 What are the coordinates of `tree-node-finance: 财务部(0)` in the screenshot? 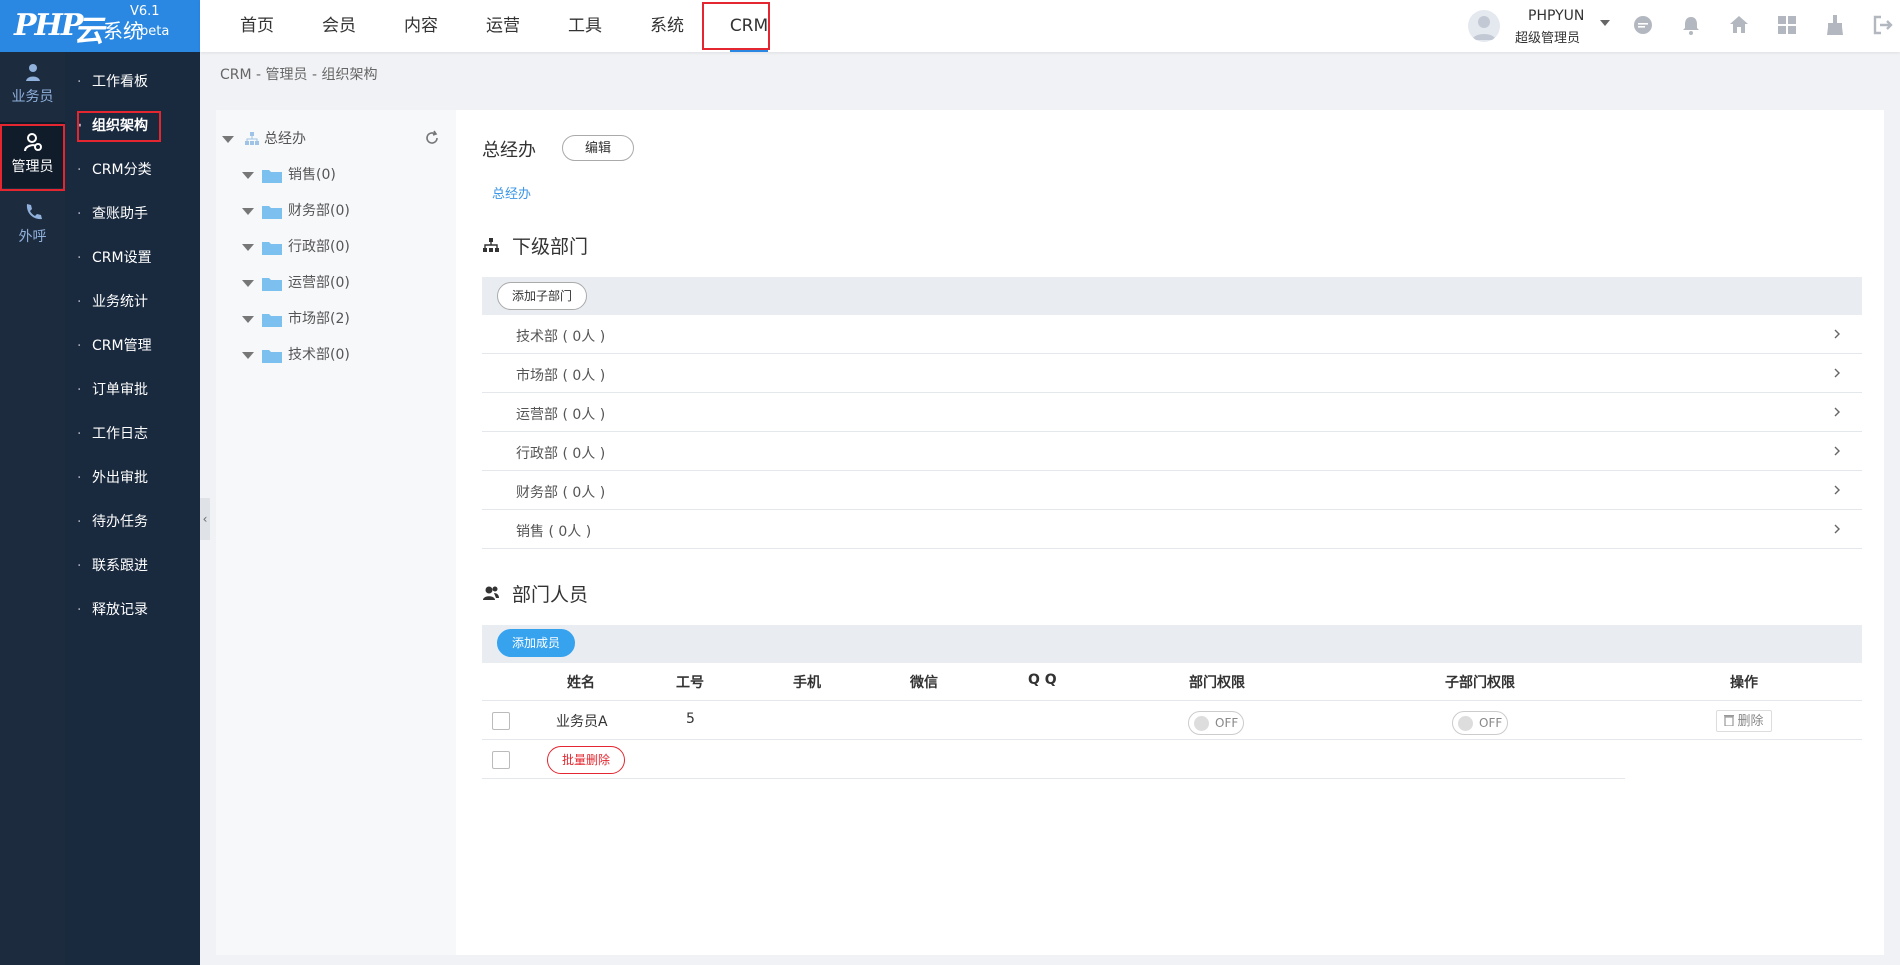 It's located at (342, 211).